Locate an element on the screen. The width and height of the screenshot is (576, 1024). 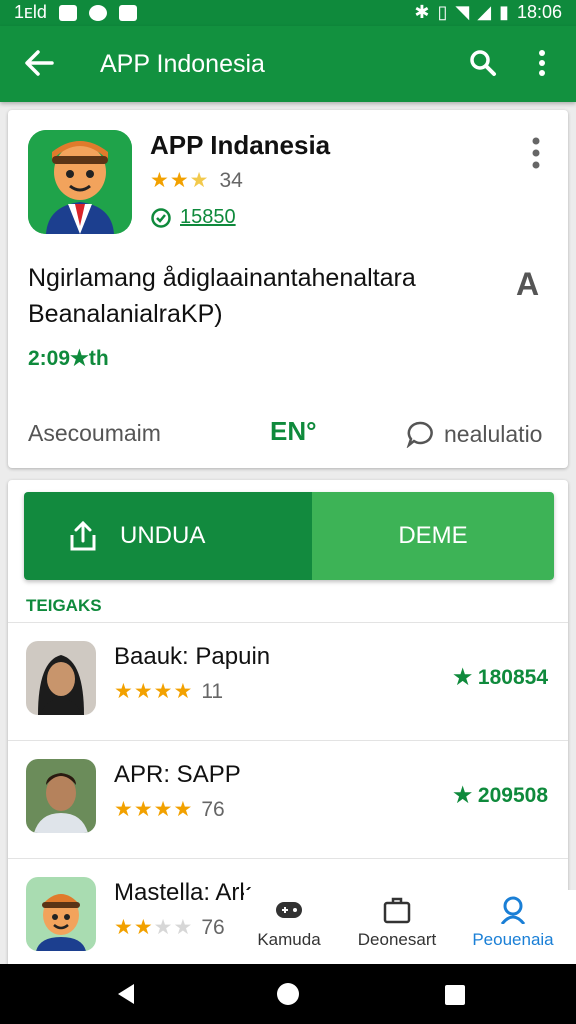
done-button: DEME is located at coordinates (433, 536).